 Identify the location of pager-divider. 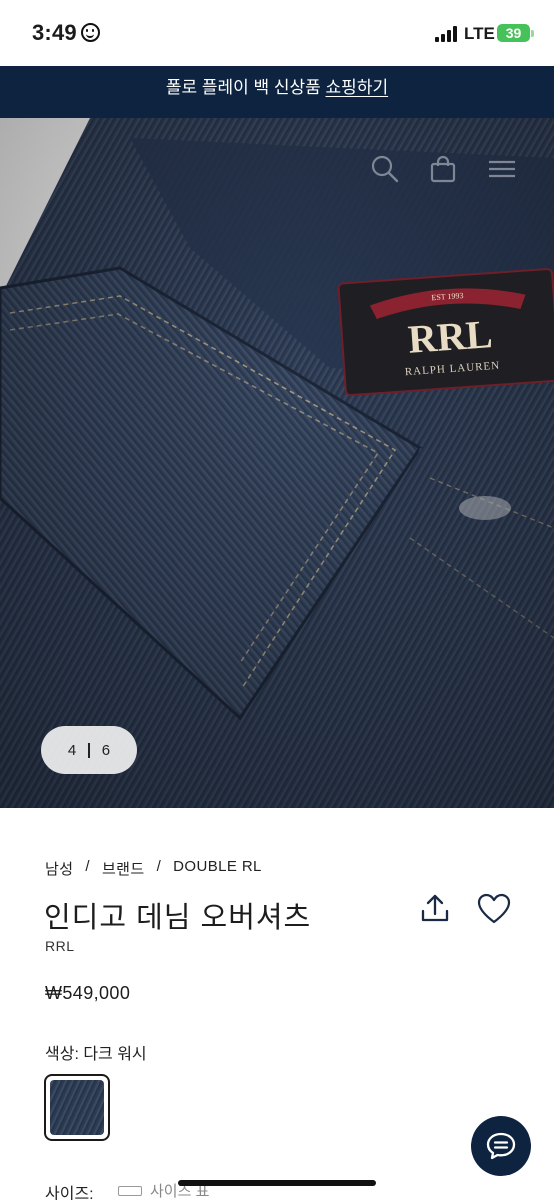
(89, 750).